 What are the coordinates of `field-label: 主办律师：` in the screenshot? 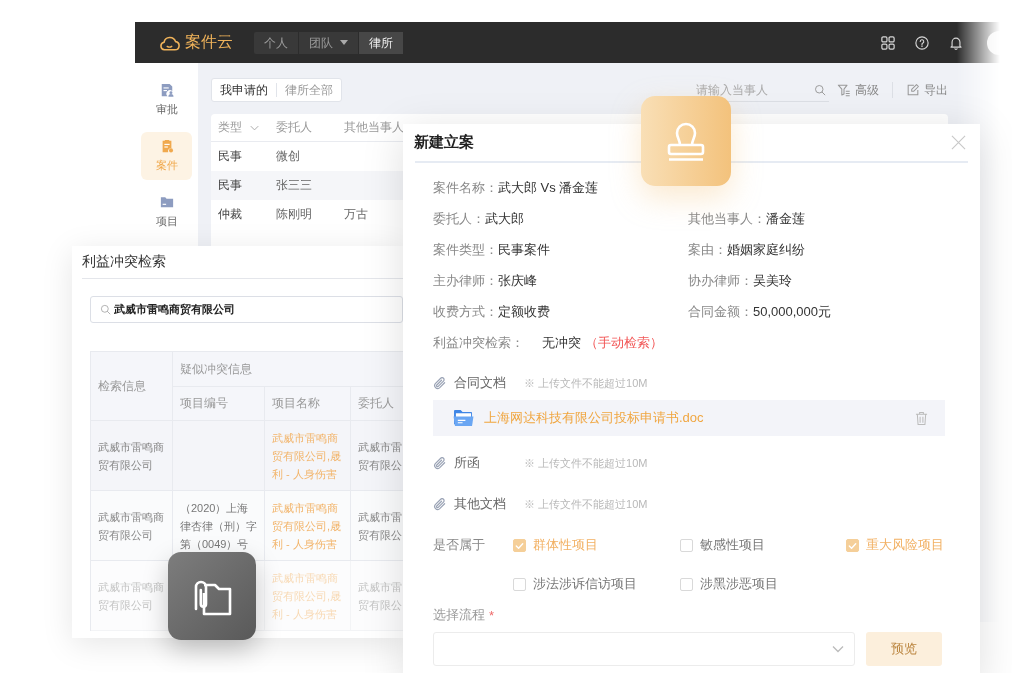 It's located at (465, 280).